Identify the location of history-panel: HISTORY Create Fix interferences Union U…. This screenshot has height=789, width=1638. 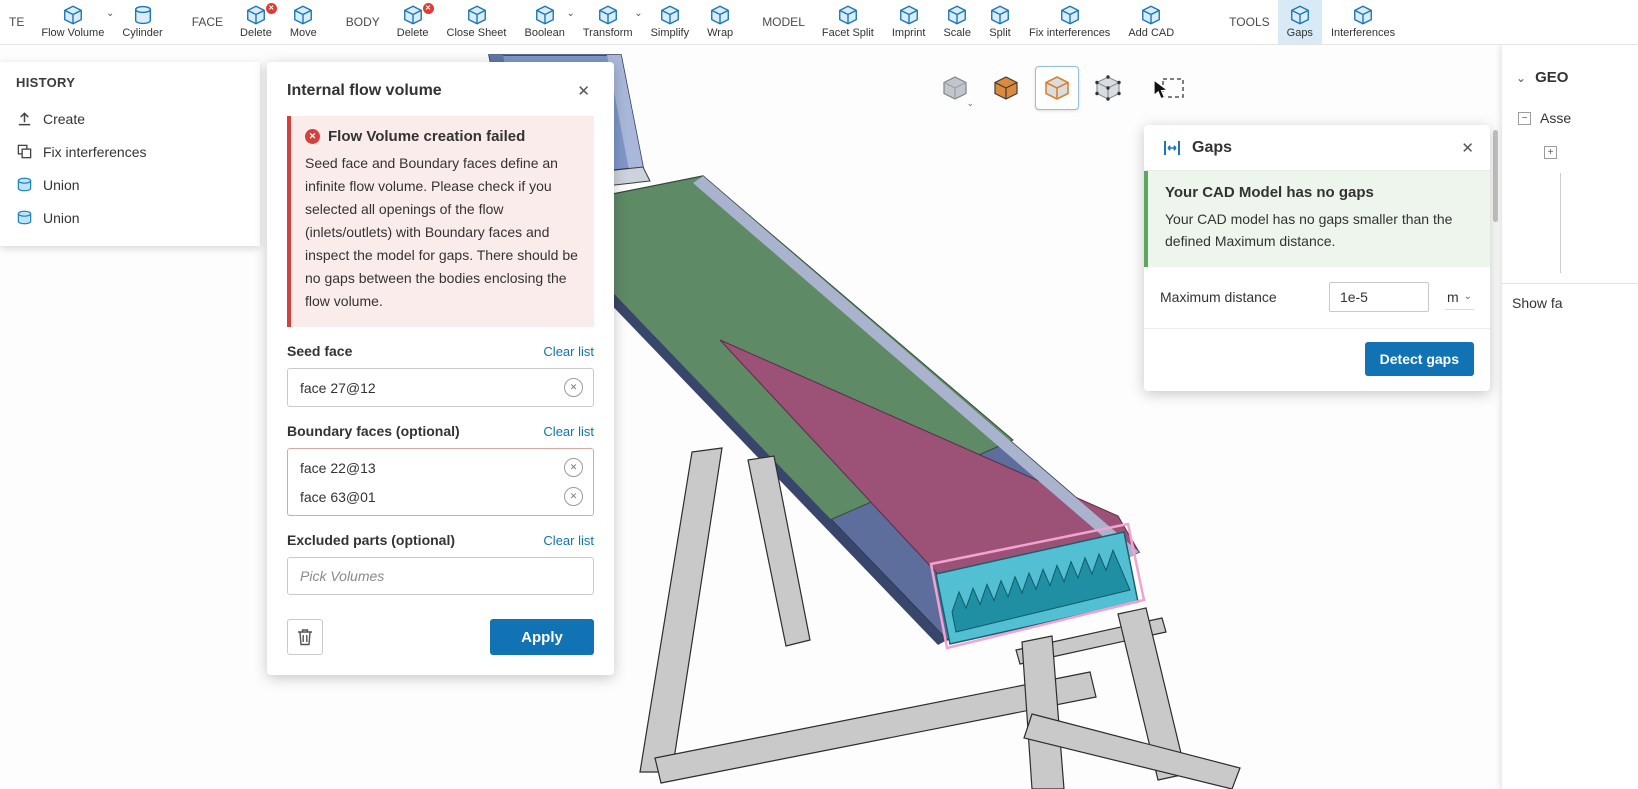
(130, 154).